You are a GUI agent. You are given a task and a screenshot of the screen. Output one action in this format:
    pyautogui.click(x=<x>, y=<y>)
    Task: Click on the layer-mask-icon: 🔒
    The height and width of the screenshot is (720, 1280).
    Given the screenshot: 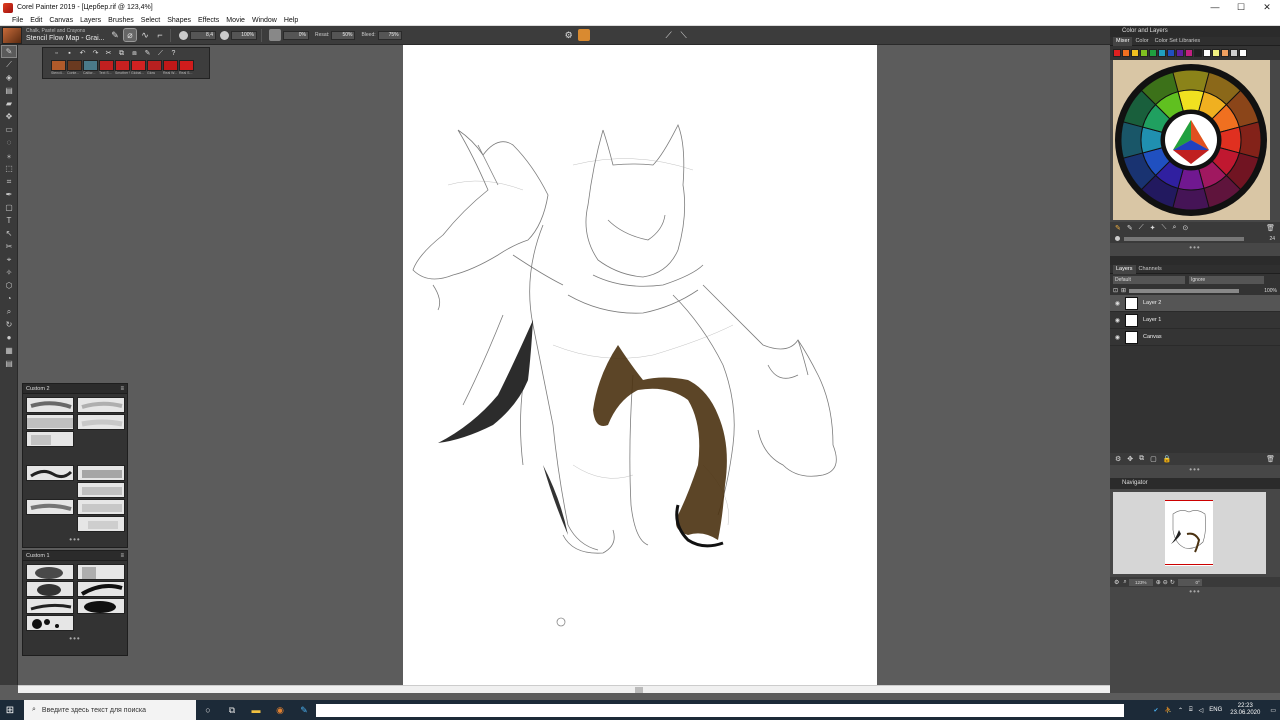 What is the action you would take?
    pyautogui.click(x=1167, y=459)
    